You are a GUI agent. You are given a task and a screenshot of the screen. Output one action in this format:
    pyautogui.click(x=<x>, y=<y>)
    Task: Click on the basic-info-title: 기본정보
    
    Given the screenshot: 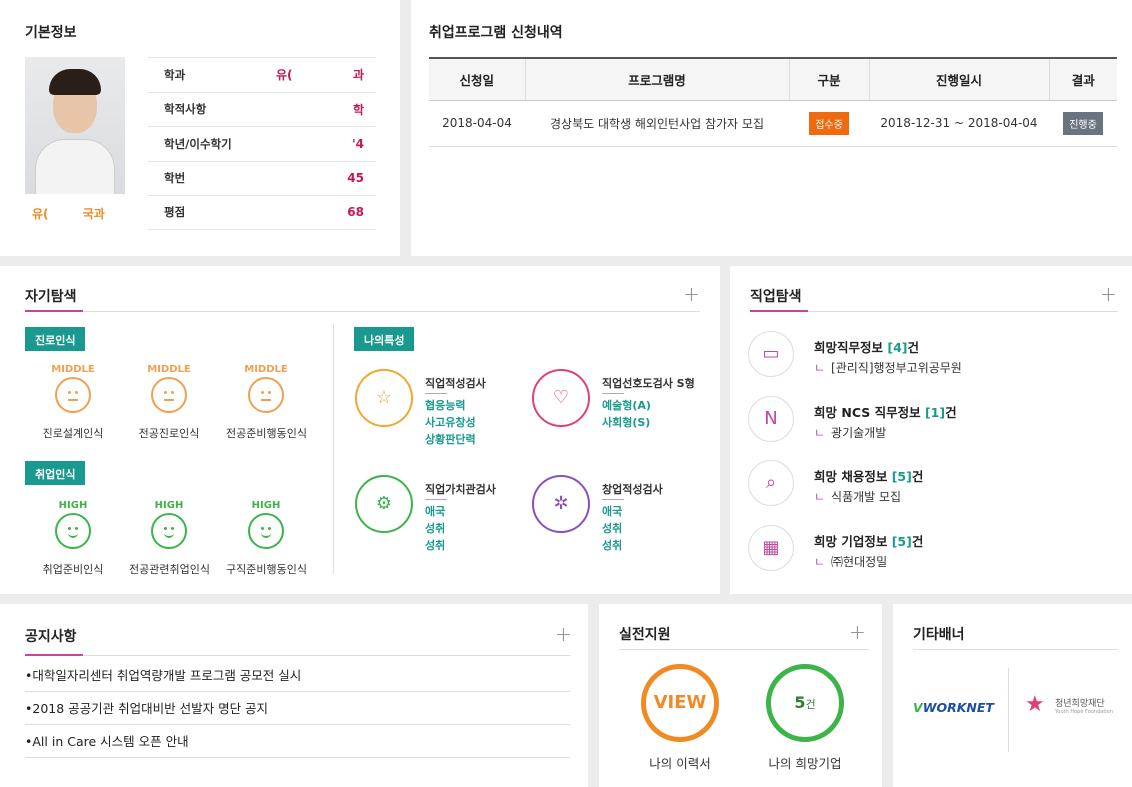 What is the action you would take?
    pyautogui.click(x=51, y=33)
    